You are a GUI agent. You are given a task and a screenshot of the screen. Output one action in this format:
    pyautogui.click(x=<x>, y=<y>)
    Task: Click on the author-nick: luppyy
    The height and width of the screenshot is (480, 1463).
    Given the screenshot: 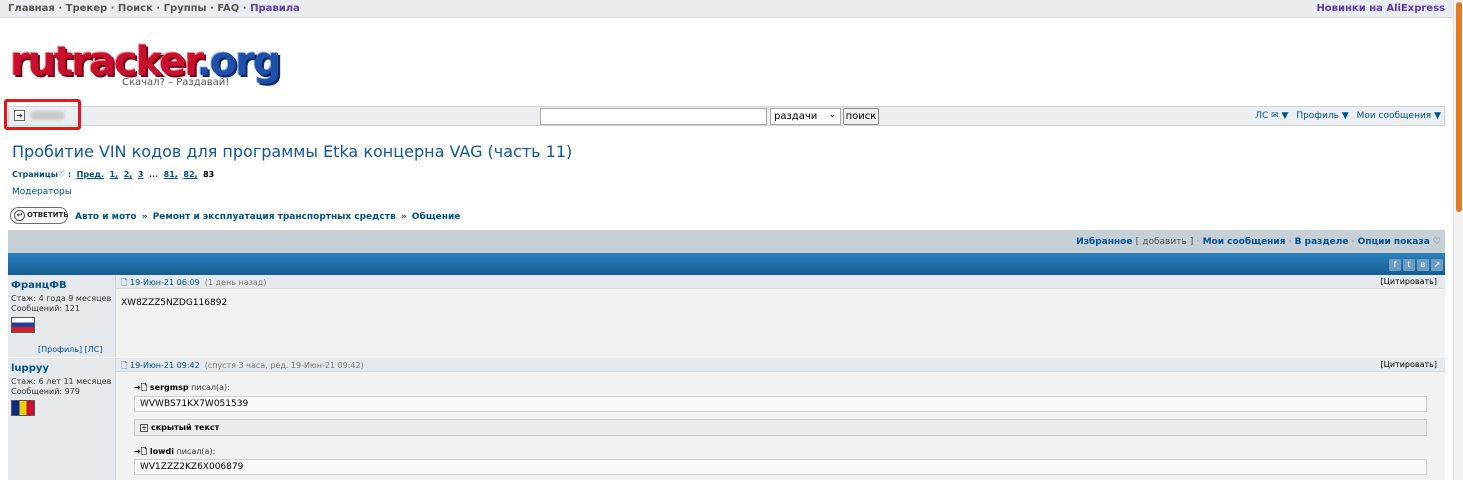 What is the action you would take?
    pyautogui.click(x=30, y=368)
    